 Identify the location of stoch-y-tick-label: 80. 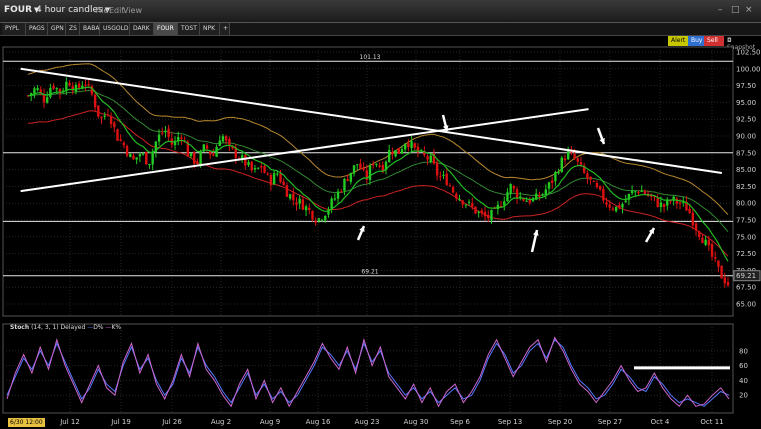
(743, 351).